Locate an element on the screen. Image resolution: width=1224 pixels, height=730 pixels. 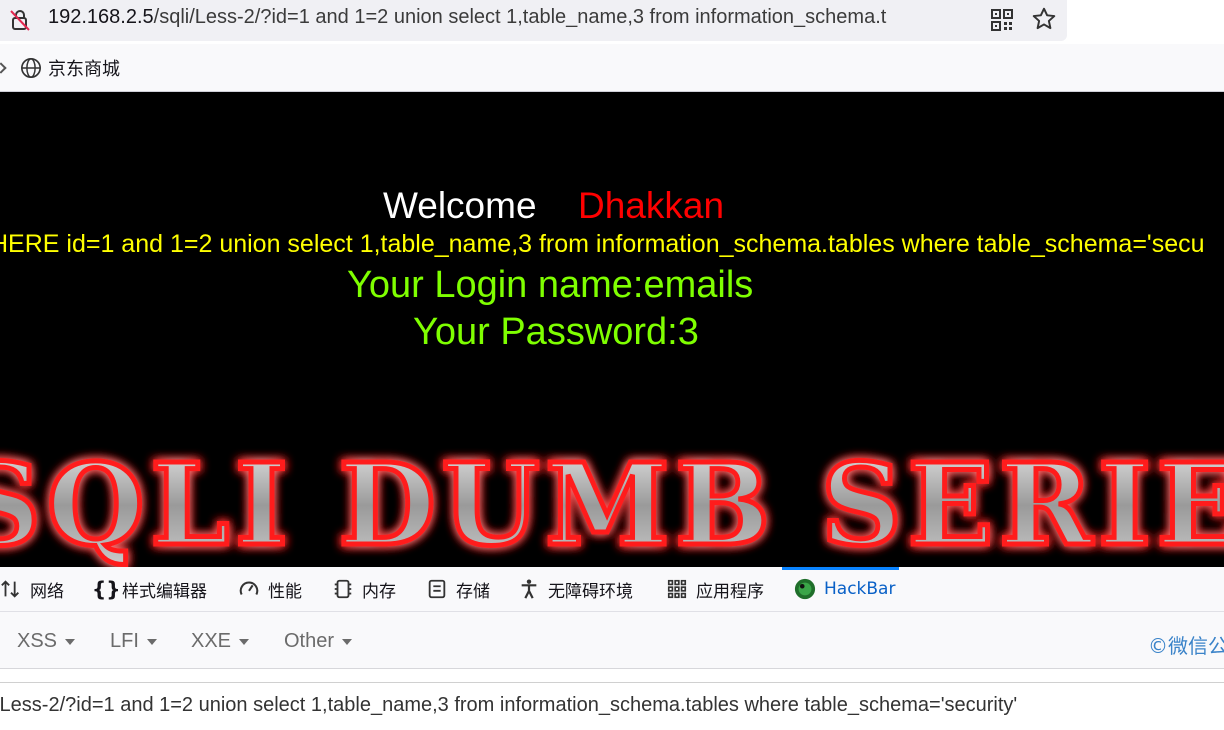
tab-label: 存储 is located at coordinates (473, 591).